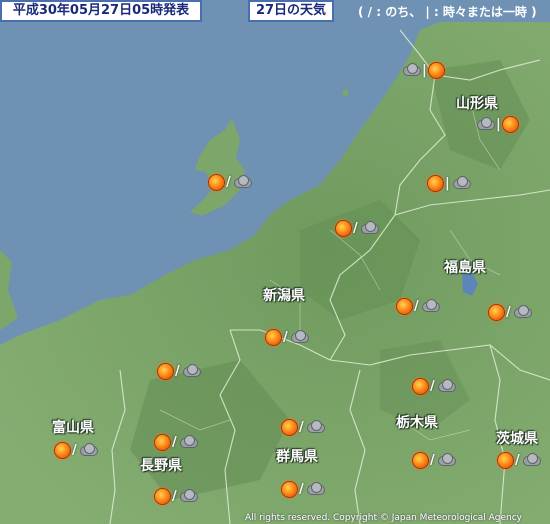 This screenshot has width=550, height=524. I want to click on forecast-nagano-north: /, so click(176, 442).